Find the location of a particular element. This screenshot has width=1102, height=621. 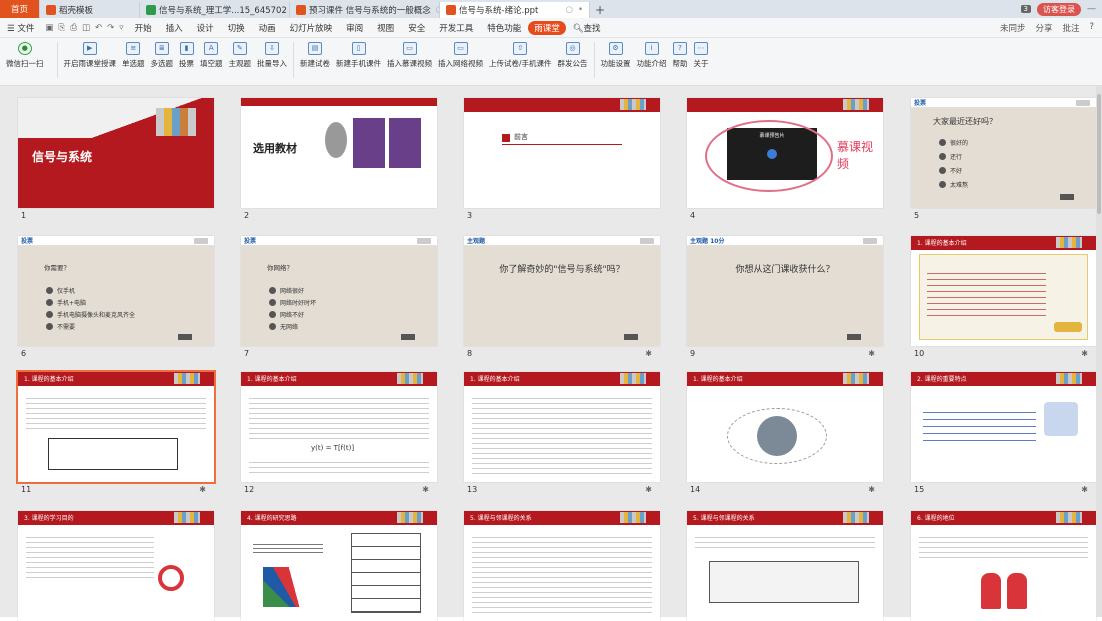

slide-thumb: 主观题 10分 你想从这门课收获什么？ 9 ✱ is located at coordinates (785, 297).